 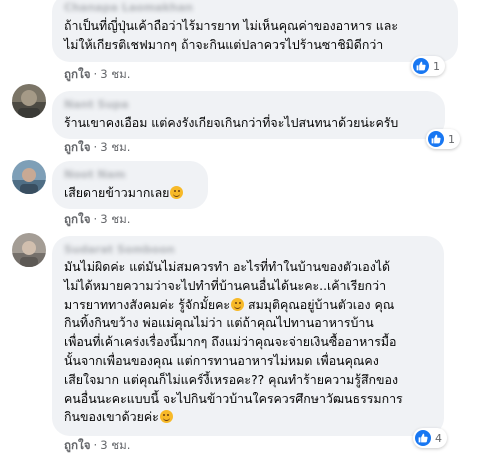 I want to click on comment-text: เสียดายข้าวมากเลย, so click(x=130, y=192).